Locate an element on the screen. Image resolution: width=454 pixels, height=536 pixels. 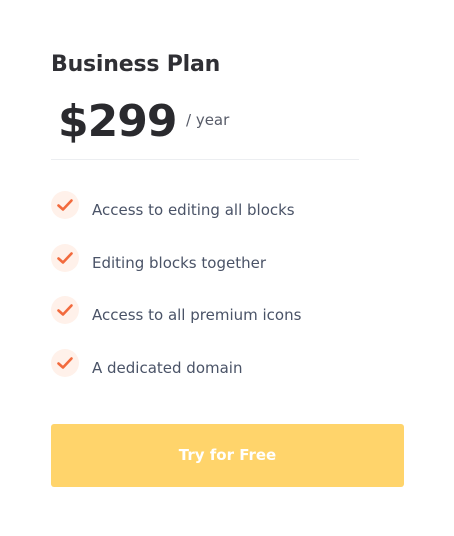
feature-label: Access to all premium icons is located at coordinates (197, 315).